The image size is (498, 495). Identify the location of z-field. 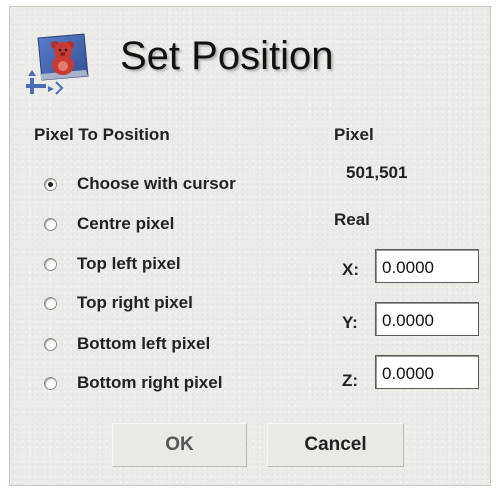
(427, 372).